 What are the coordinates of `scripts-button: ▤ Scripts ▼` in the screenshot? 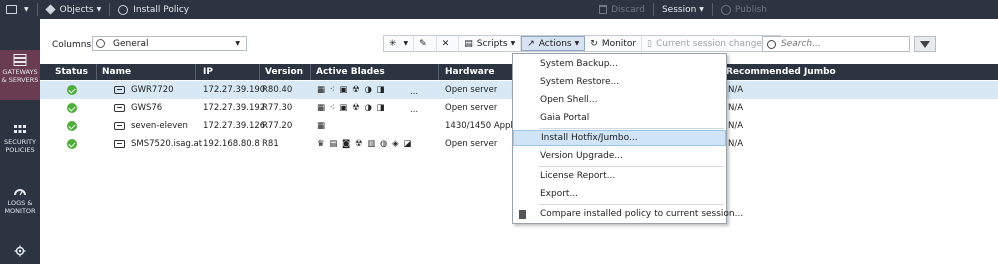 It's located at (490, 43).